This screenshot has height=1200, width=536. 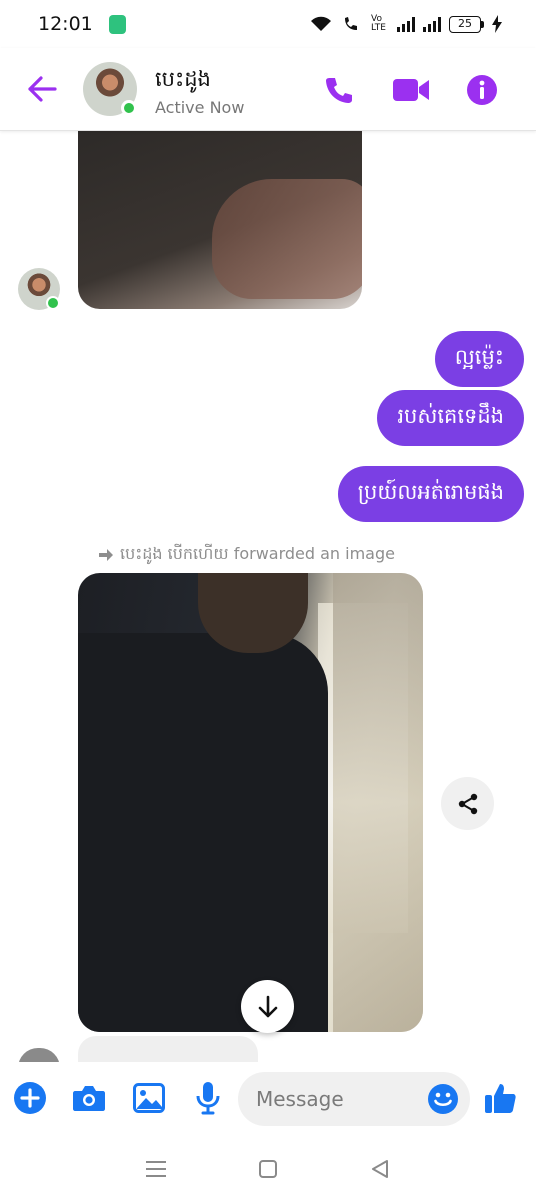 I want to click on back-button, so click(x=42, y=89).